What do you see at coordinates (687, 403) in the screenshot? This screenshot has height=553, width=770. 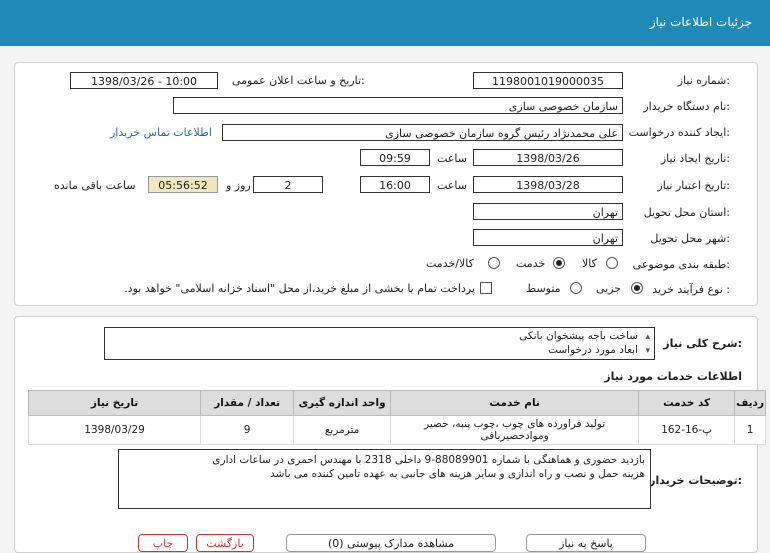 I see `col-code: کد خدمت` at bounding box center [687, 403].